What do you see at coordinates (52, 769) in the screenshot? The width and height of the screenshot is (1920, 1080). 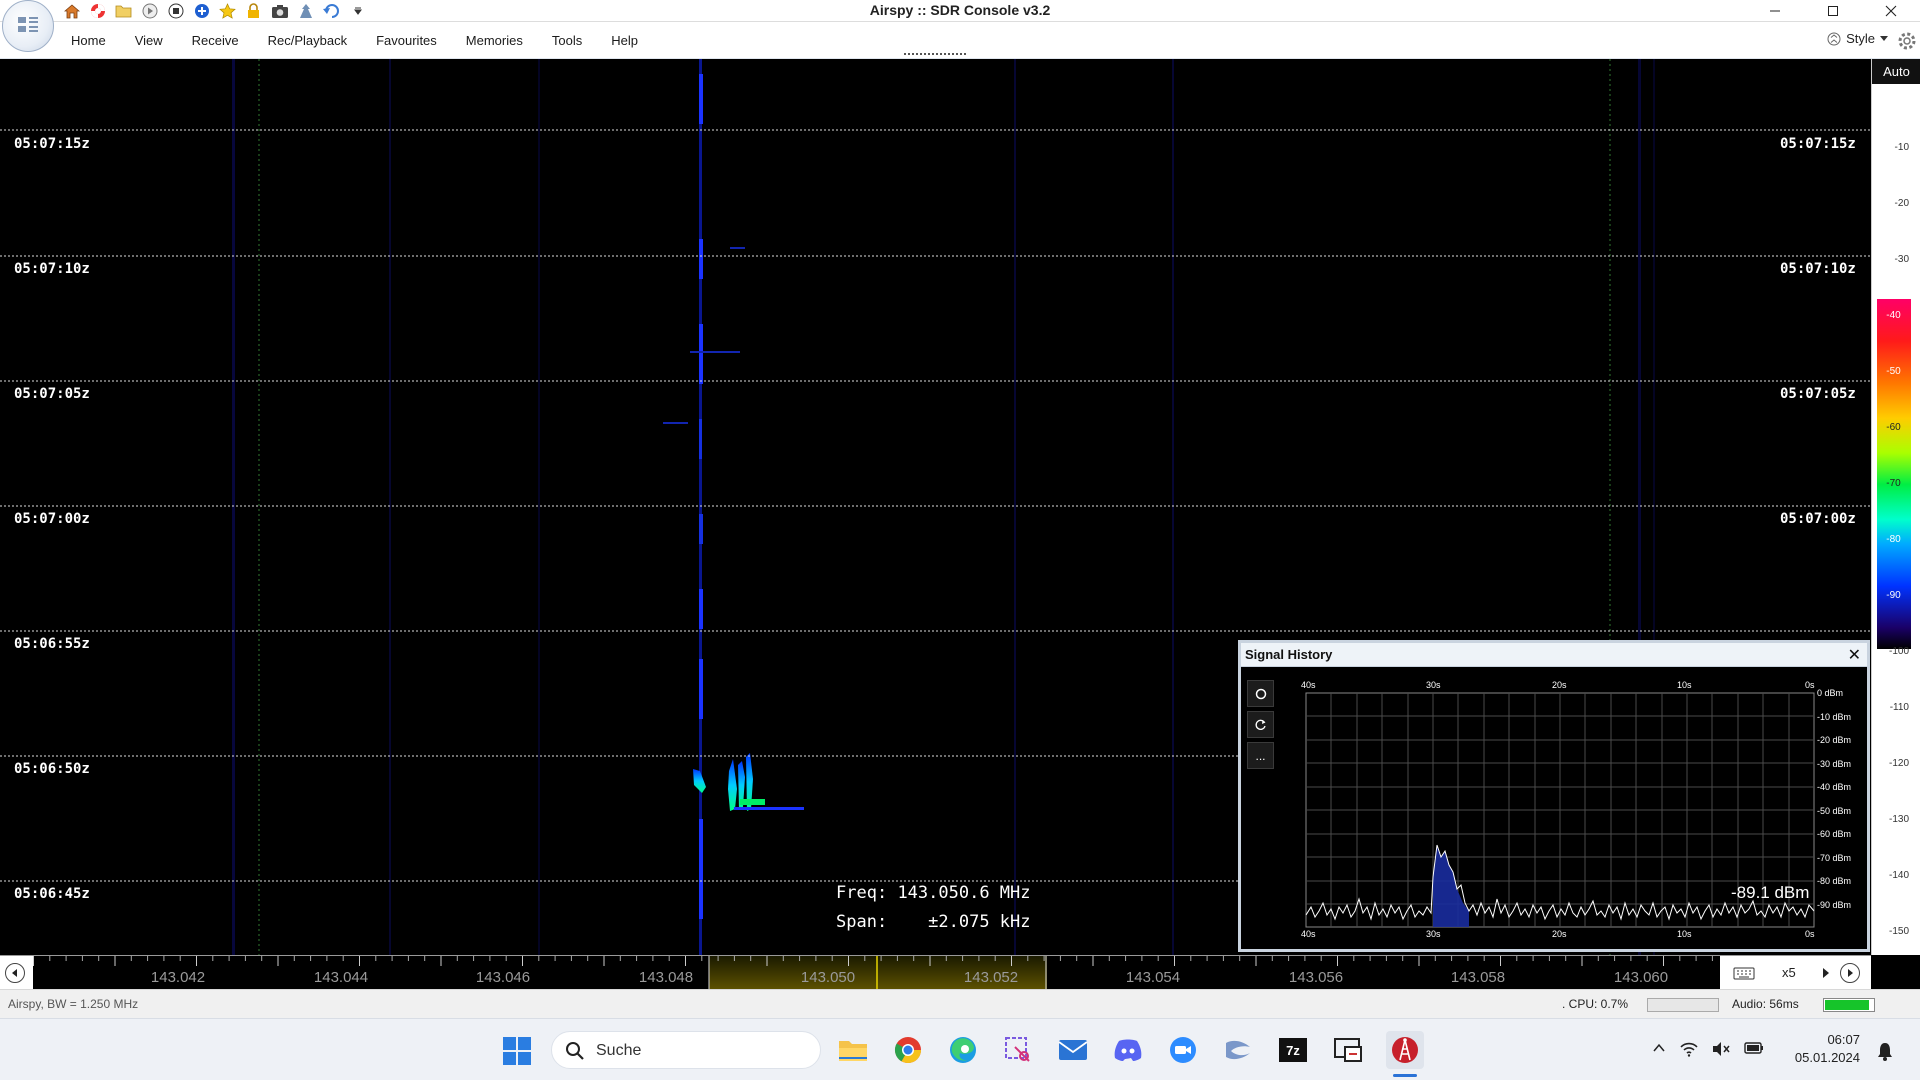 I see `time-label: 05:06:50z` at bounding box center [52, 769].